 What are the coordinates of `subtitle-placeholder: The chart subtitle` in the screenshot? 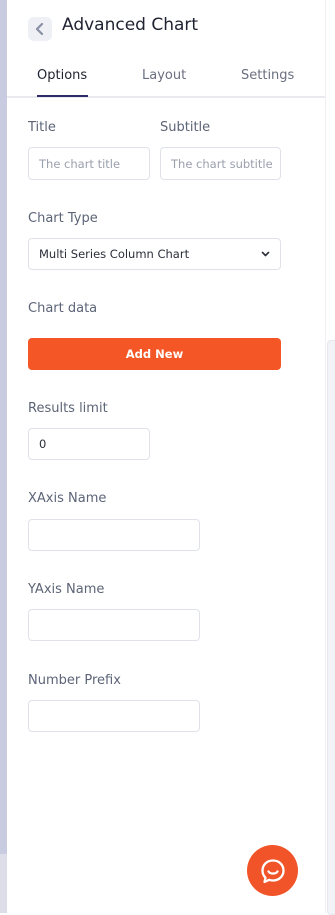 It's located at (222, 163).